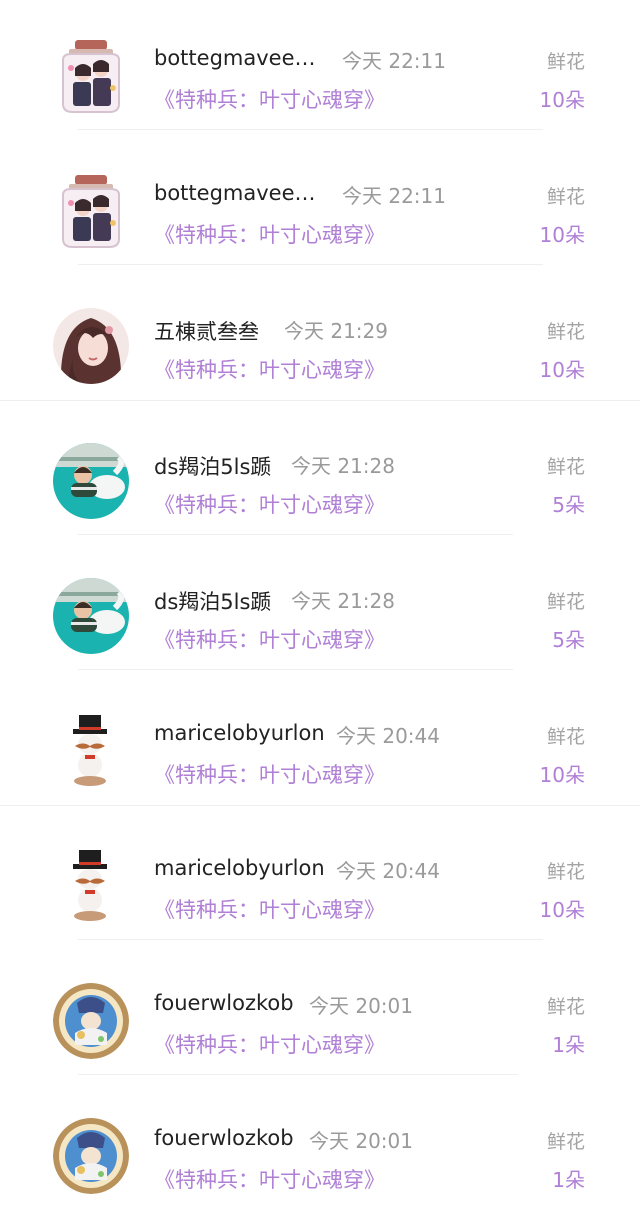  I want to click on girl-avatar-icon, so click(91, 346).